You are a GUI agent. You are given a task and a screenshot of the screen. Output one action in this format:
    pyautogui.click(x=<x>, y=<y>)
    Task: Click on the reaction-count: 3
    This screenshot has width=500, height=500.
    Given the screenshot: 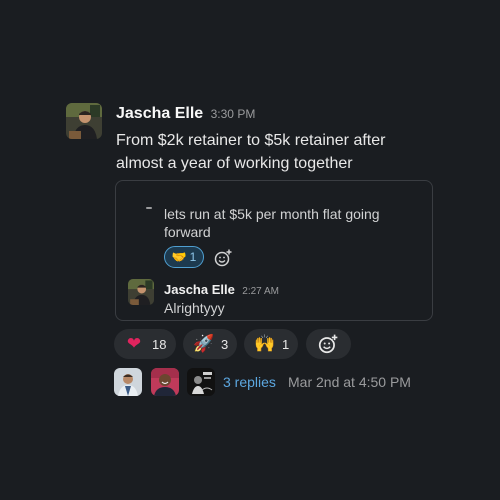 What is the action you would take?
    pyautogui.click(x=225, y=344)
    